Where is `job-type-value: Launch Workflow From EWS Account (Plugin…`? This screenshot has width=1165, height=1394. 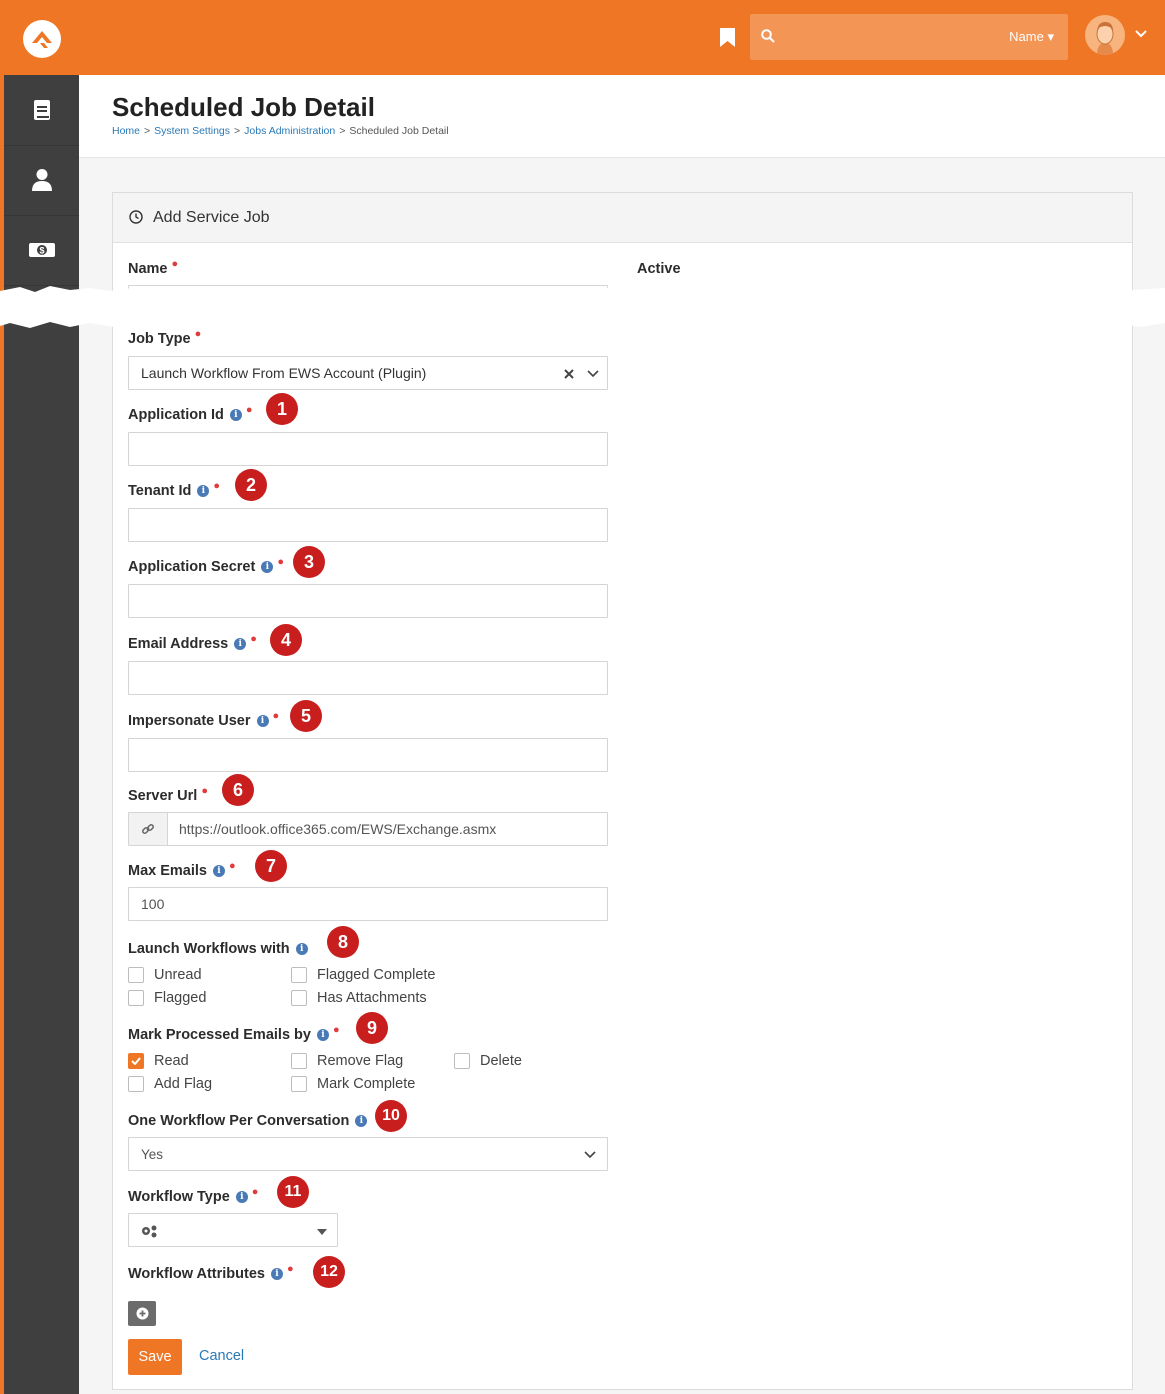 job-type-value: Launch Workflow From EWS Account (Plugin… is located at coordinates (284, 373).